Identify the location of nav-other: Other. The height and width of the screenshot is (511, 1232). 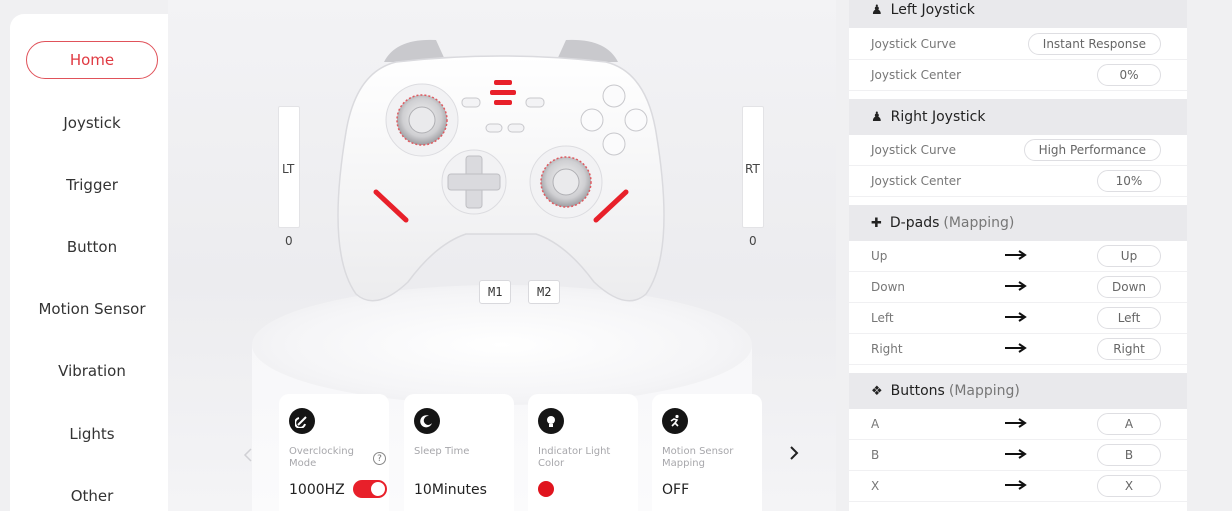
(92, 494).